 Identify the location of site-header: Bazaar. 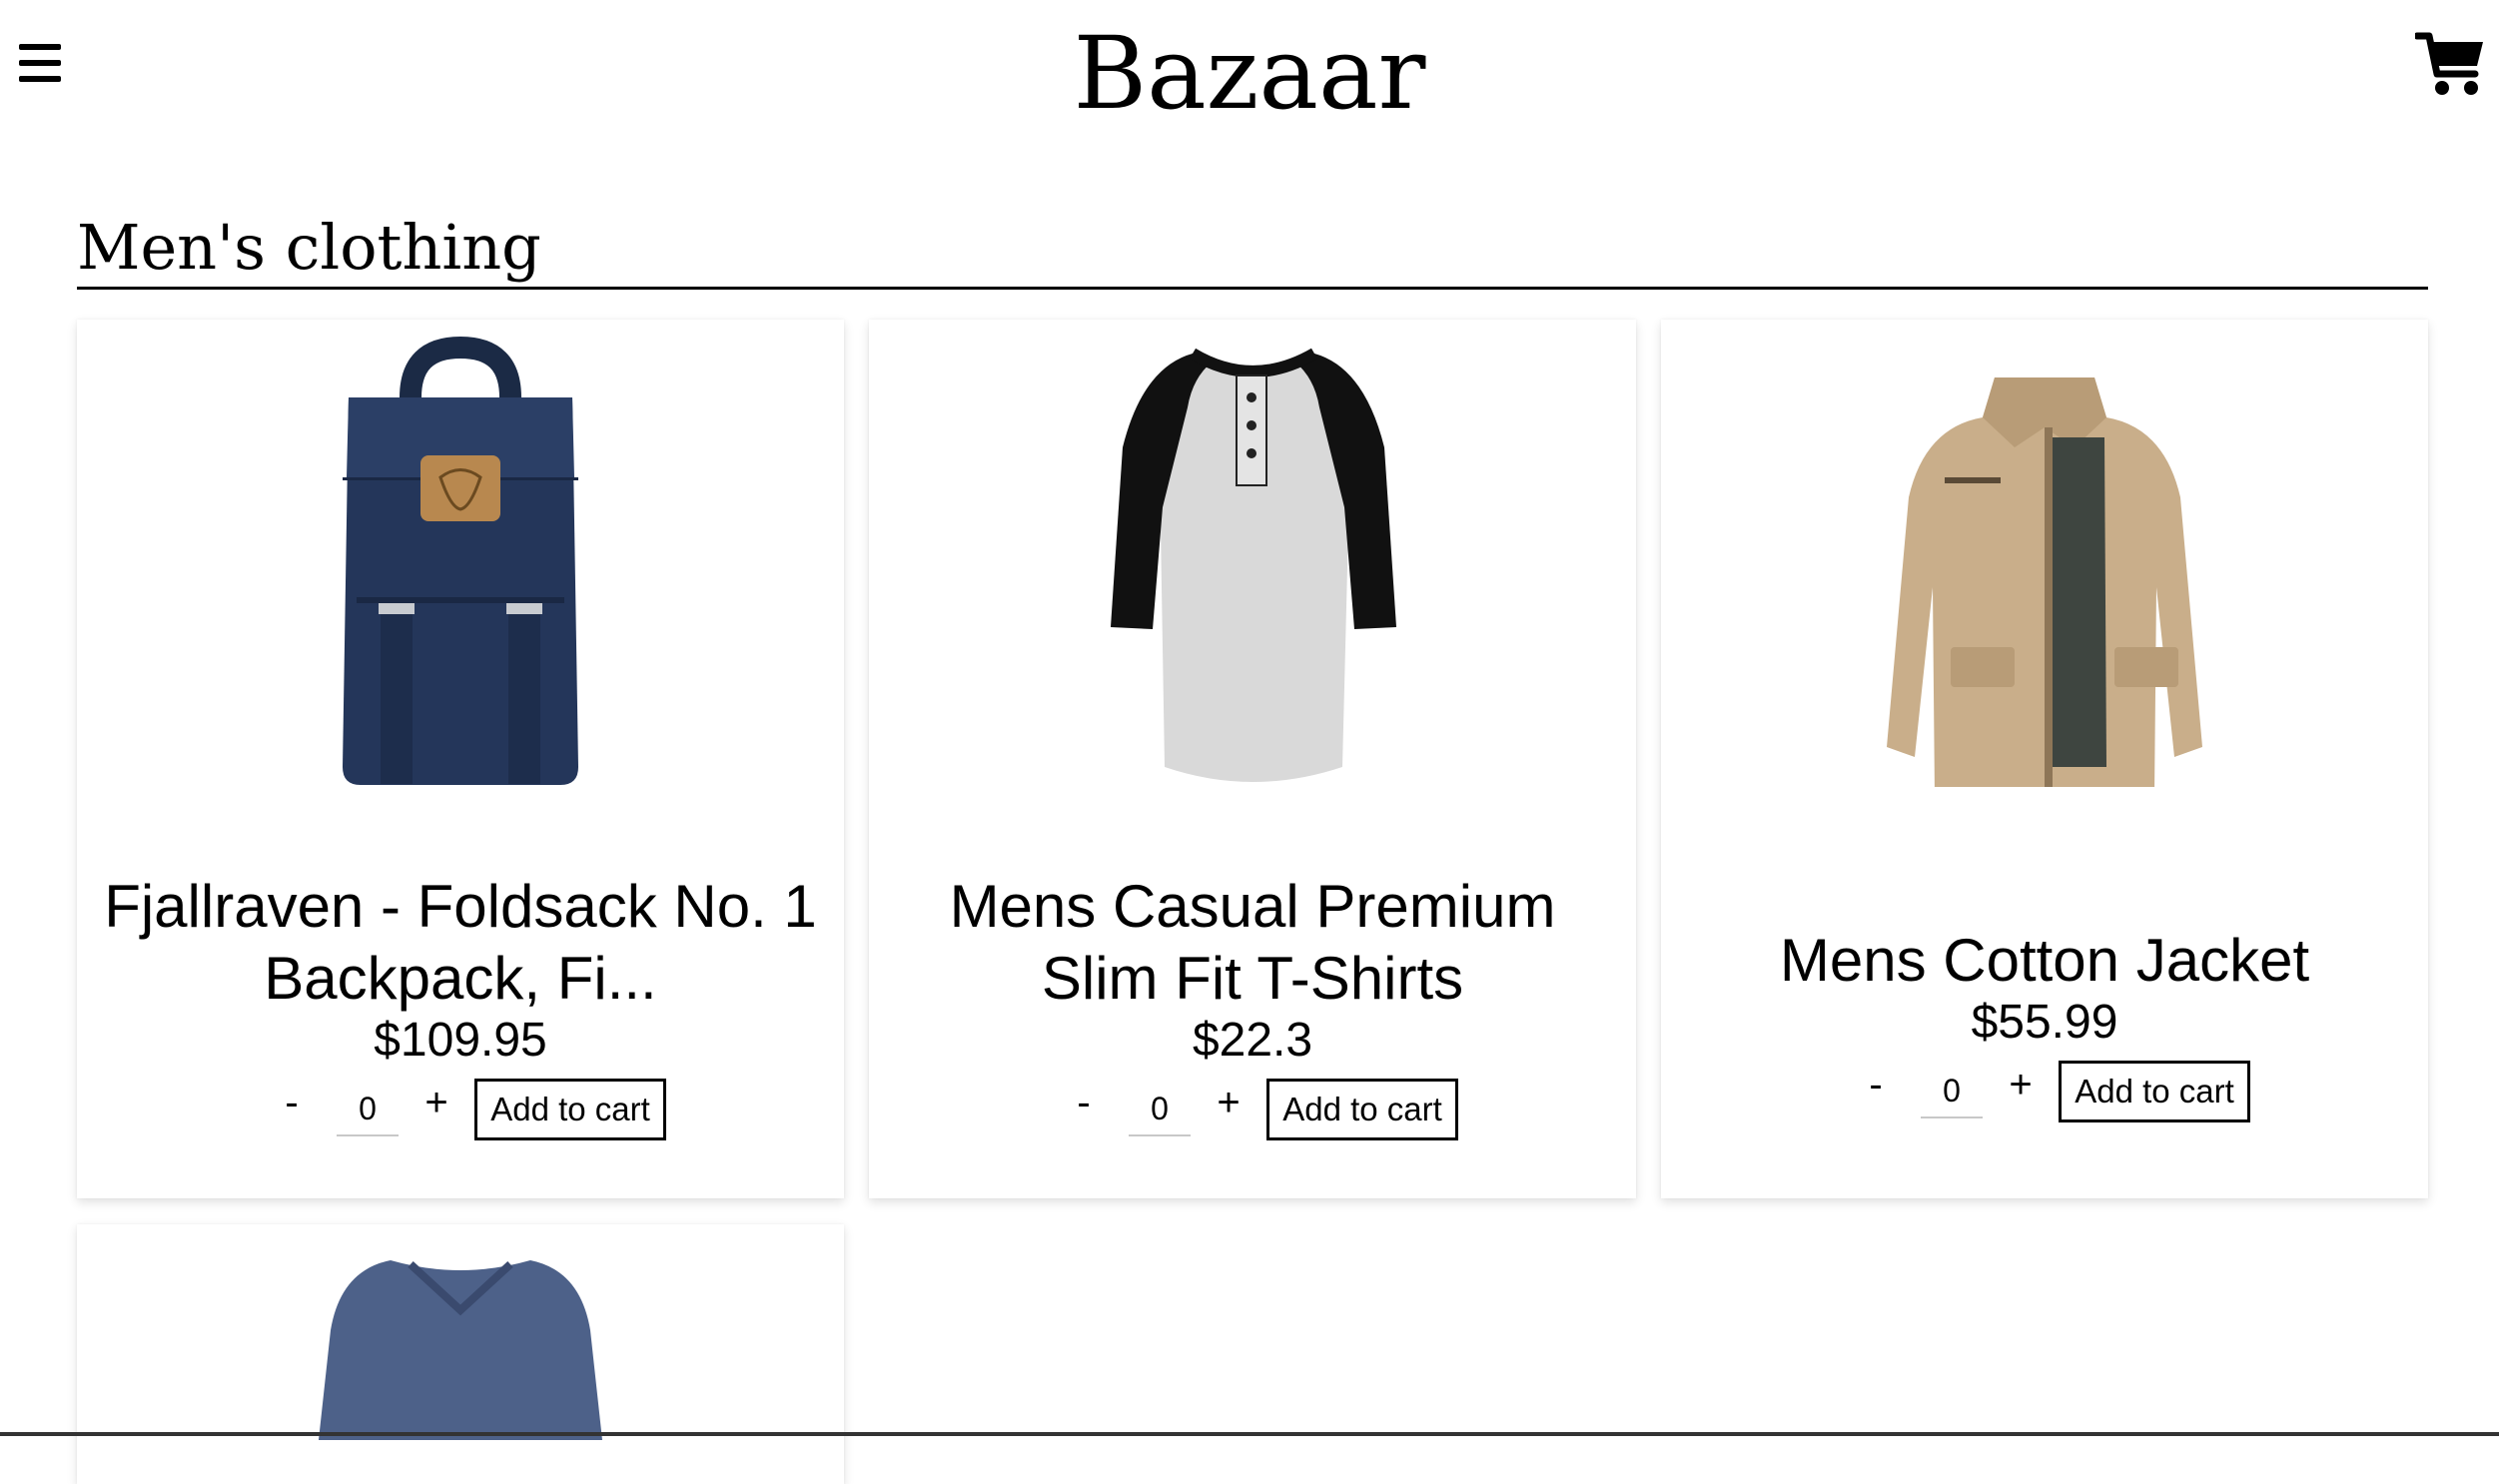
(1249, 75).